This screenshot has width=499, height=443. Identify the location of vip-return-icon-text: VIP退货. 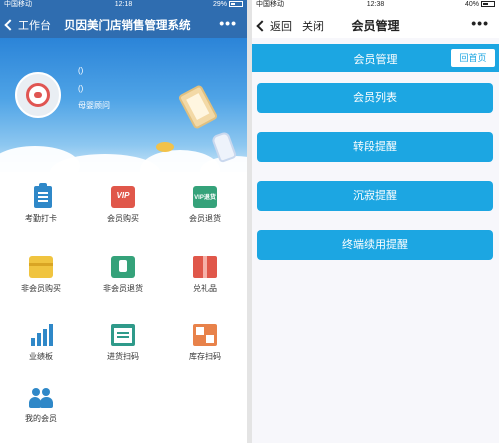
(205, 198).